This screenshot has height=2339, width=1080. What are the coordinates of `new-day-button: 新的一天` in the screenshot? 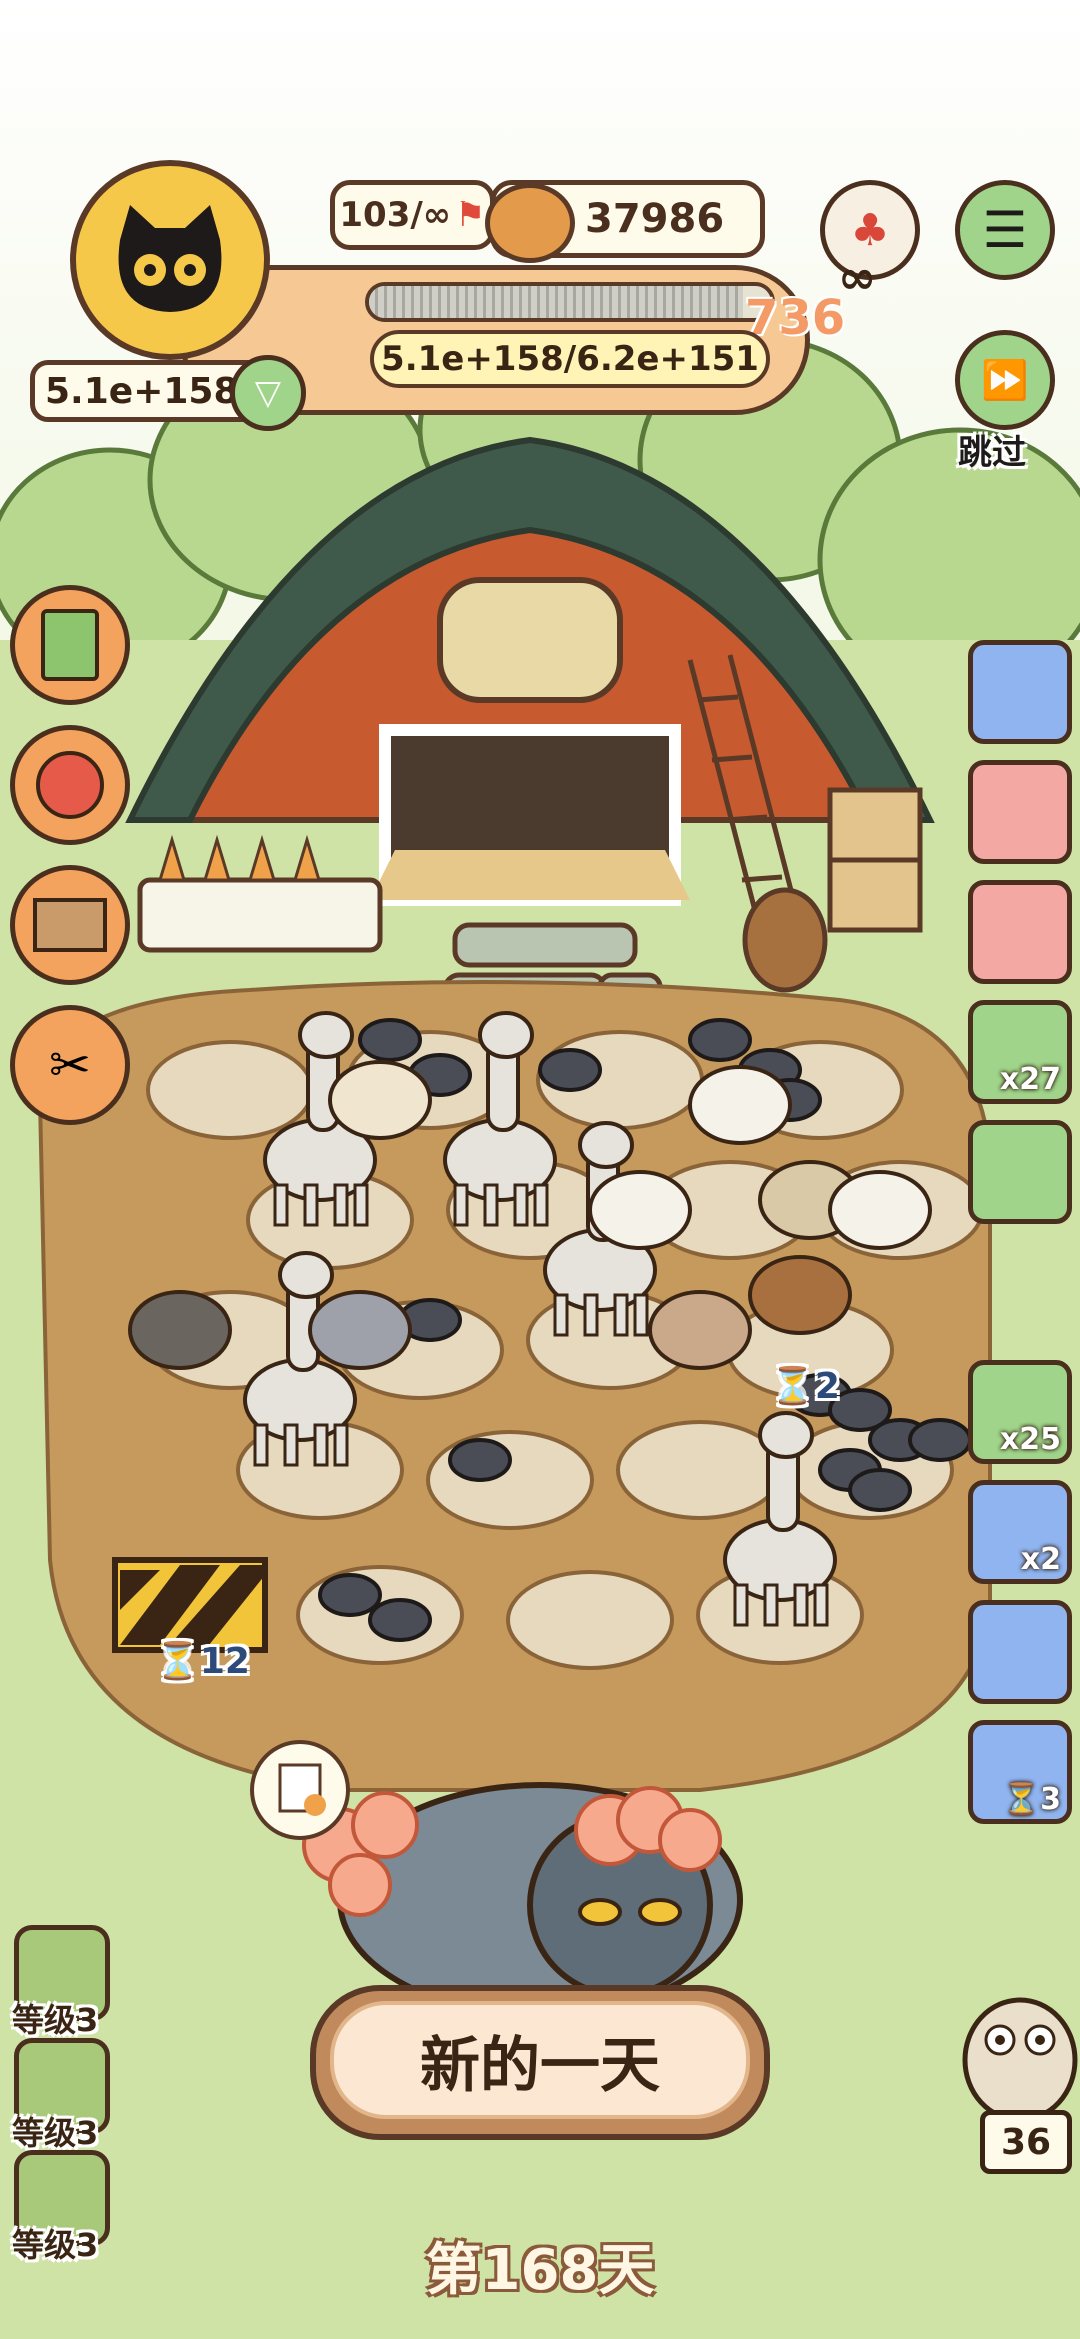 It's located at (540, 2060).